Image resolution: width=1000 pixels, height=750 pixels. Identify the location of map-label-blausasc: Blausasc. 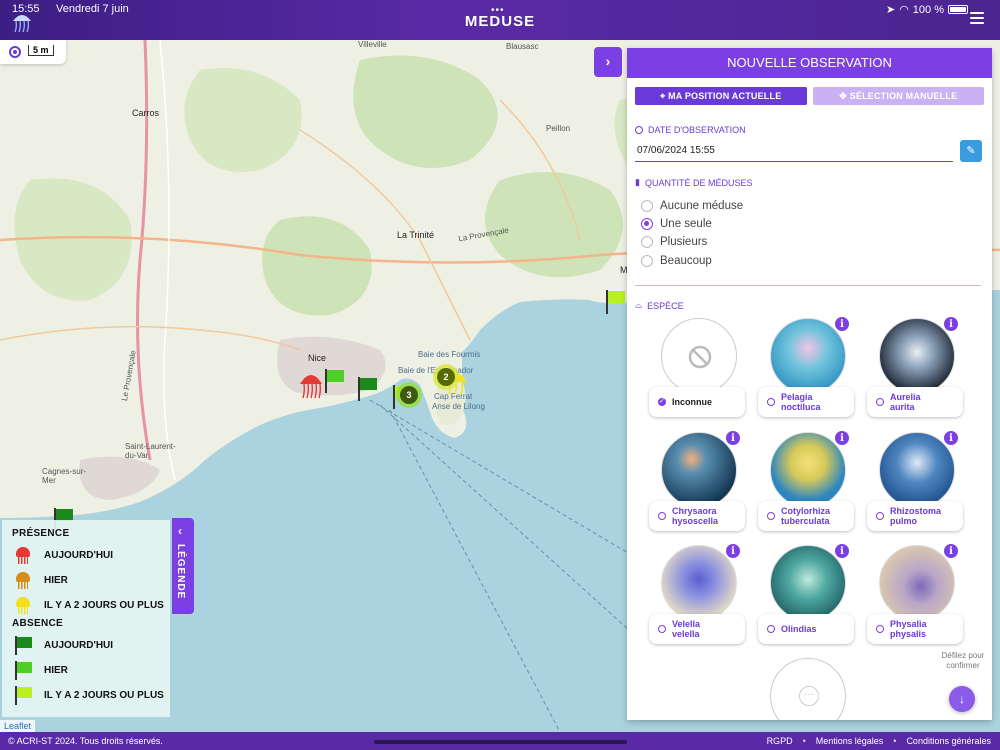
(522, 46).